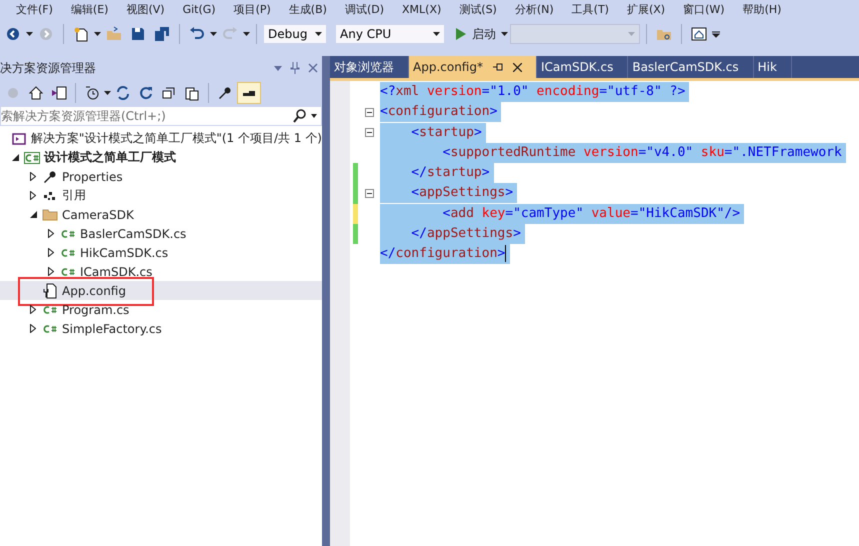 This screenshot has height=546, width=859. I want to click on search-icon, so click(300, 116).